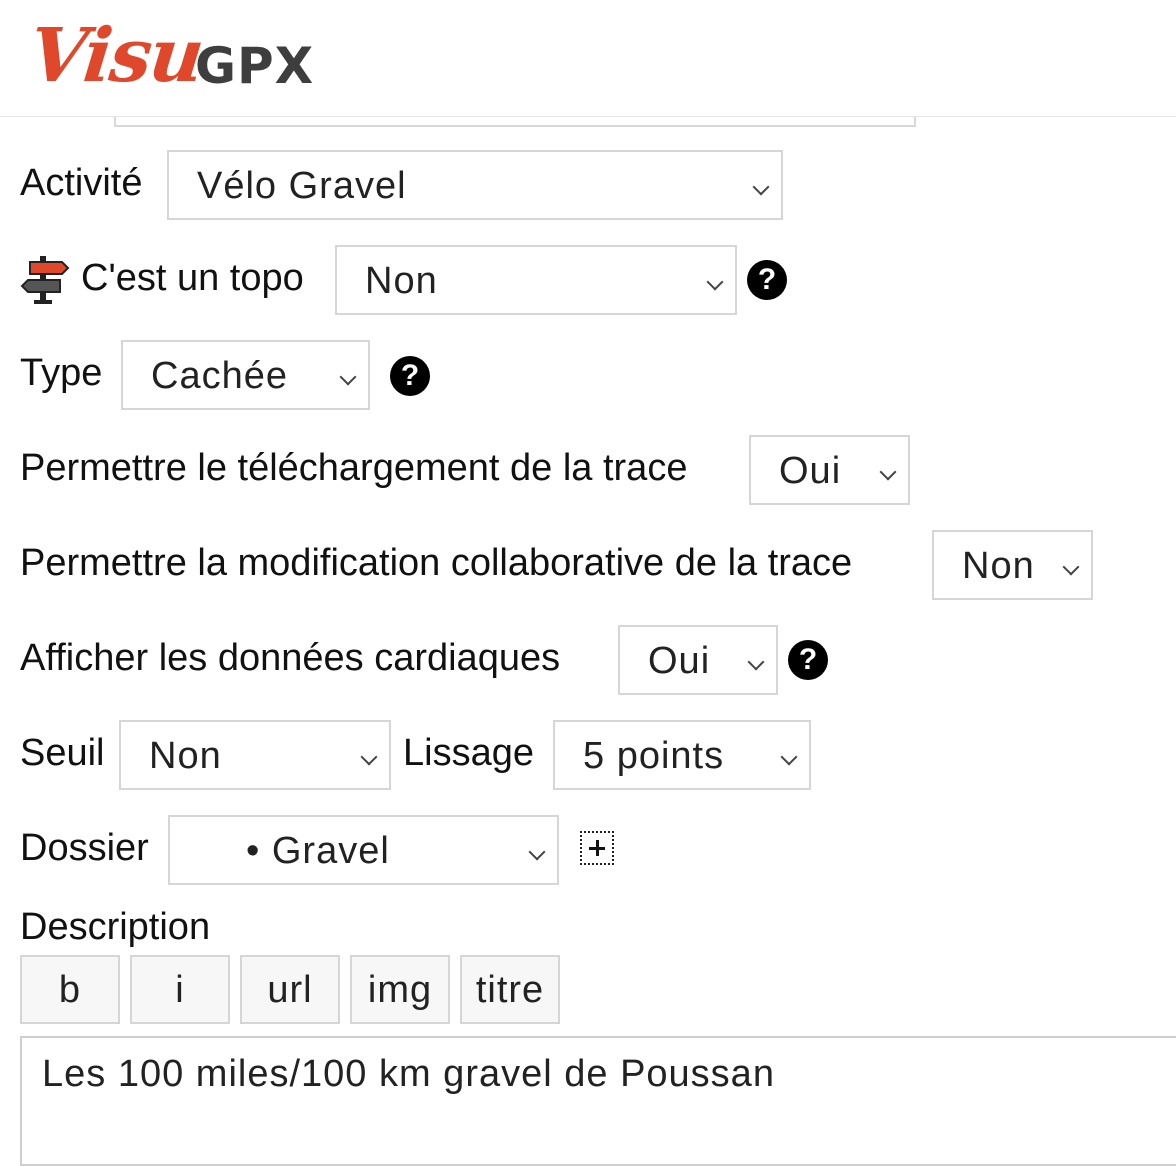  I want to click on topo-select-value: Non, so click(401, 281).